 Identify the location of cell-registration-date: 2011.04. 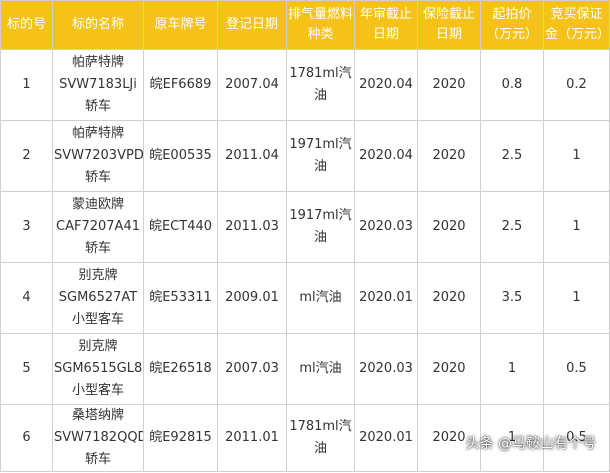
(252, 156).